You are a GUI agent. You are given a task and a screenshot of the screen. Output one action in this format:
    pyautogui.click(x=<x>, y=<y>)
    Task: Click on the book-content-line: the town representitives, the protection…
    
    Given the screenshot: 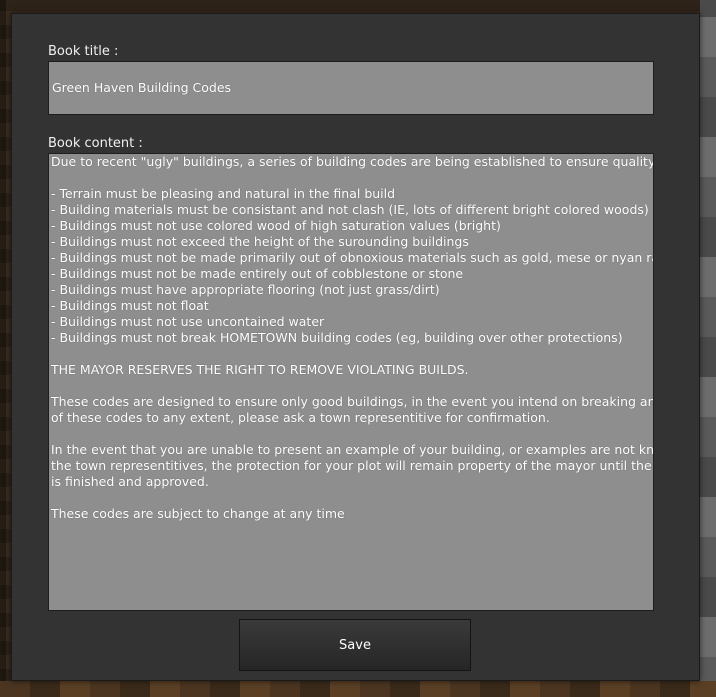 What is the action you would take?
    pyautogui.click(x=352, y=465)
    